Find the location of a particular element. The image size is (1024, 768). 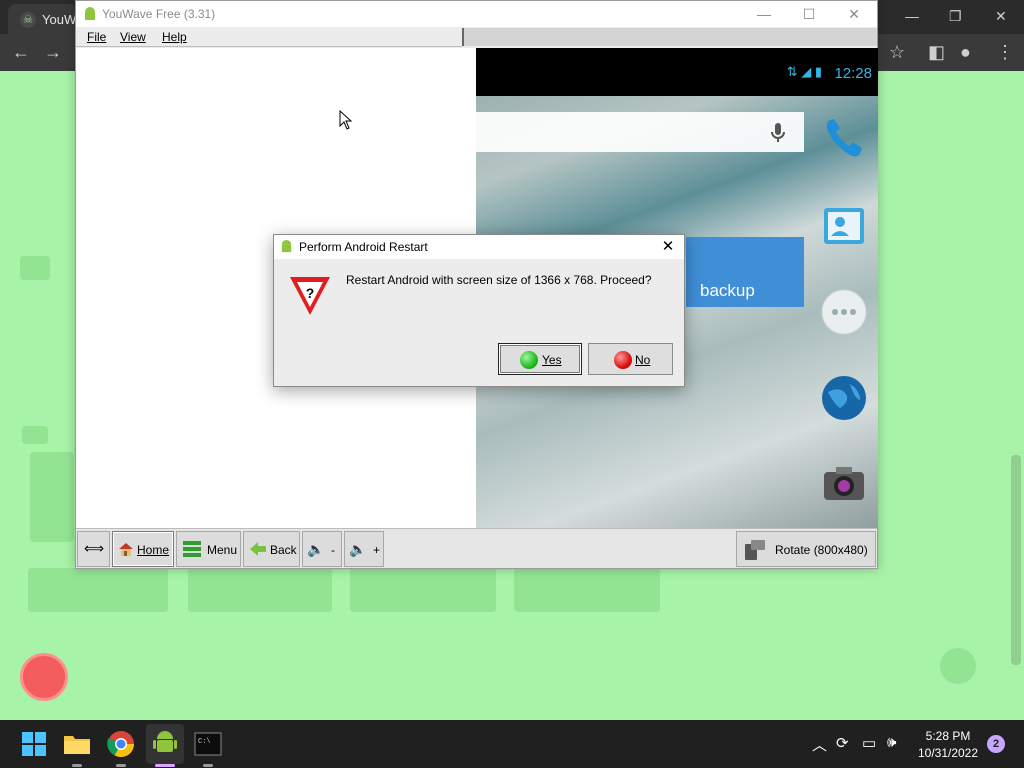

menu-file: File is located at coordinates (96, 37).